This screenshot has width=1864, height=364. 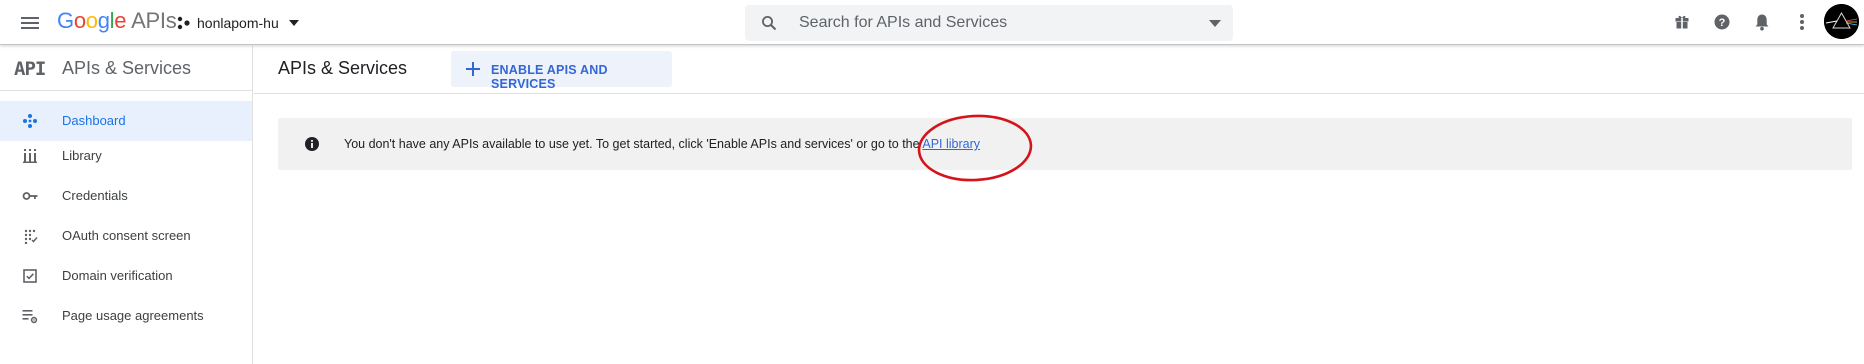 I want to click on gift-icon, so click(x=1682, y=22).